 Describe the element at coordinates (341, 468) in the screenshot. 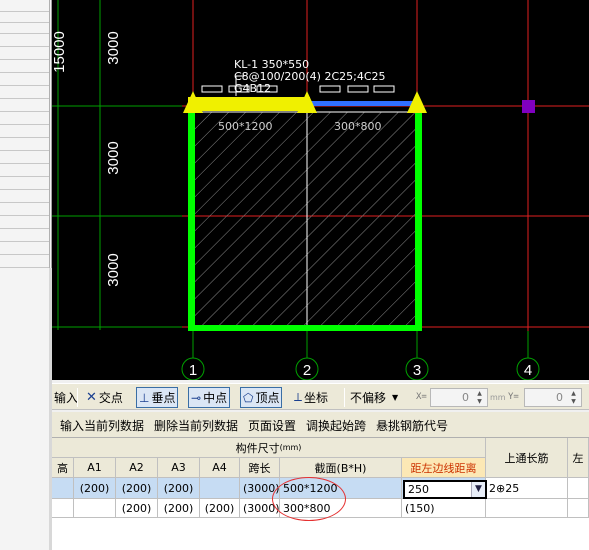

I see `col-header-section: 截面(B*H)` at that location.